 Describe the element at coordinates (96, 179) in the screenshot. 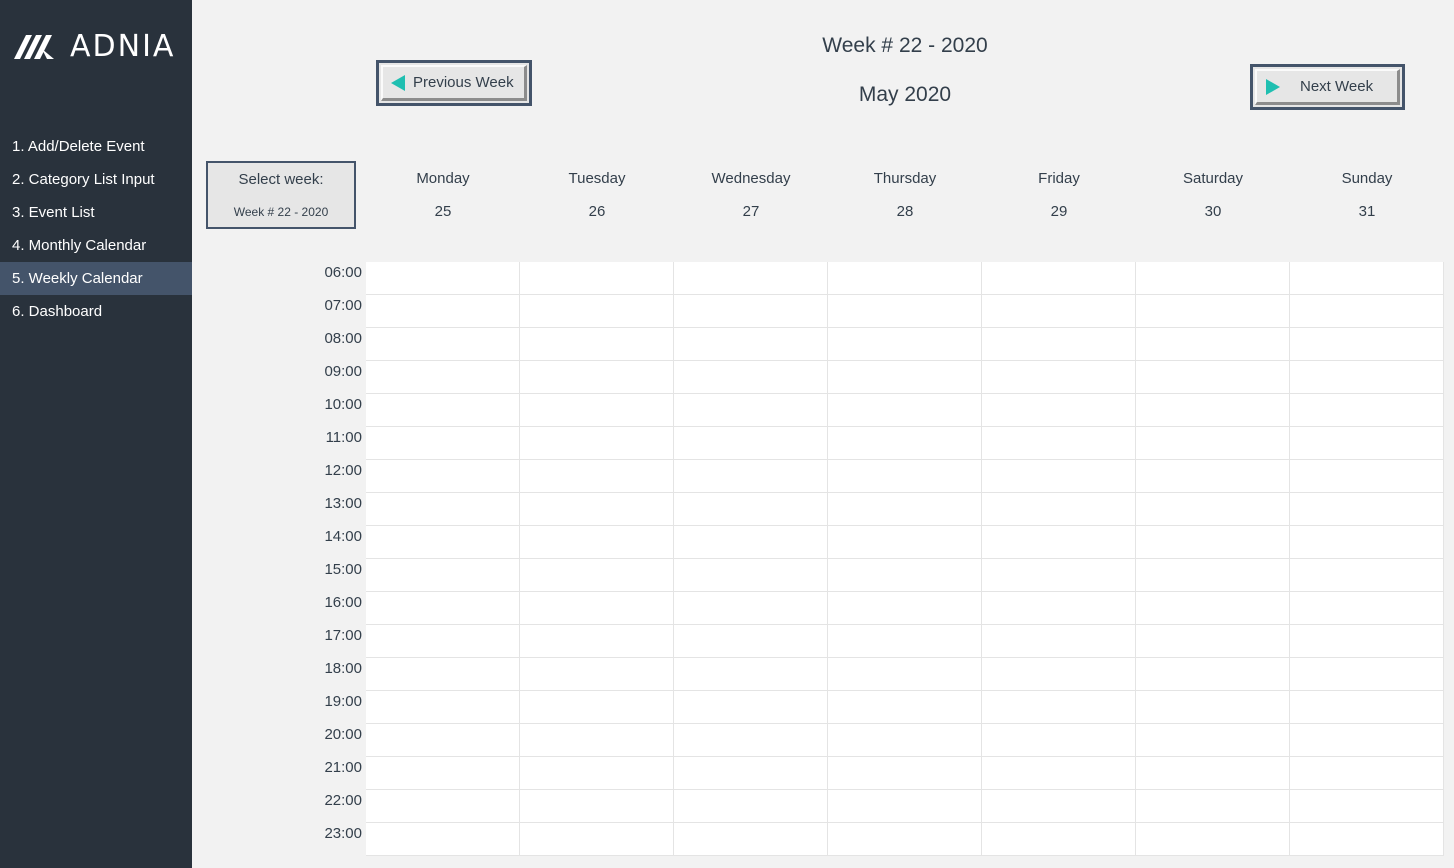

I see `sidebar-item-category-list-input: 2. Category List Input` at that location.